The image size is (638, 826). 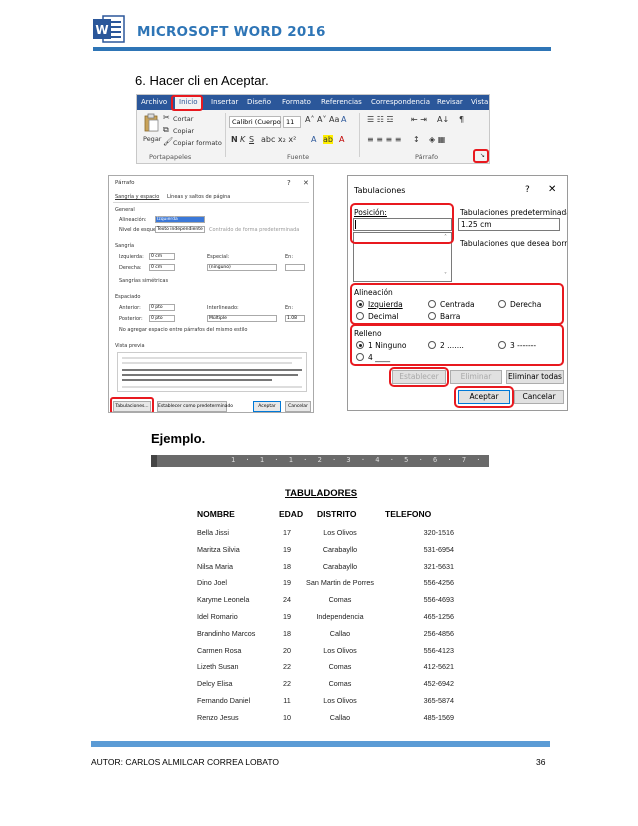 I want to click on line-spacing-icon: ↕, so click(x=416, y=139).